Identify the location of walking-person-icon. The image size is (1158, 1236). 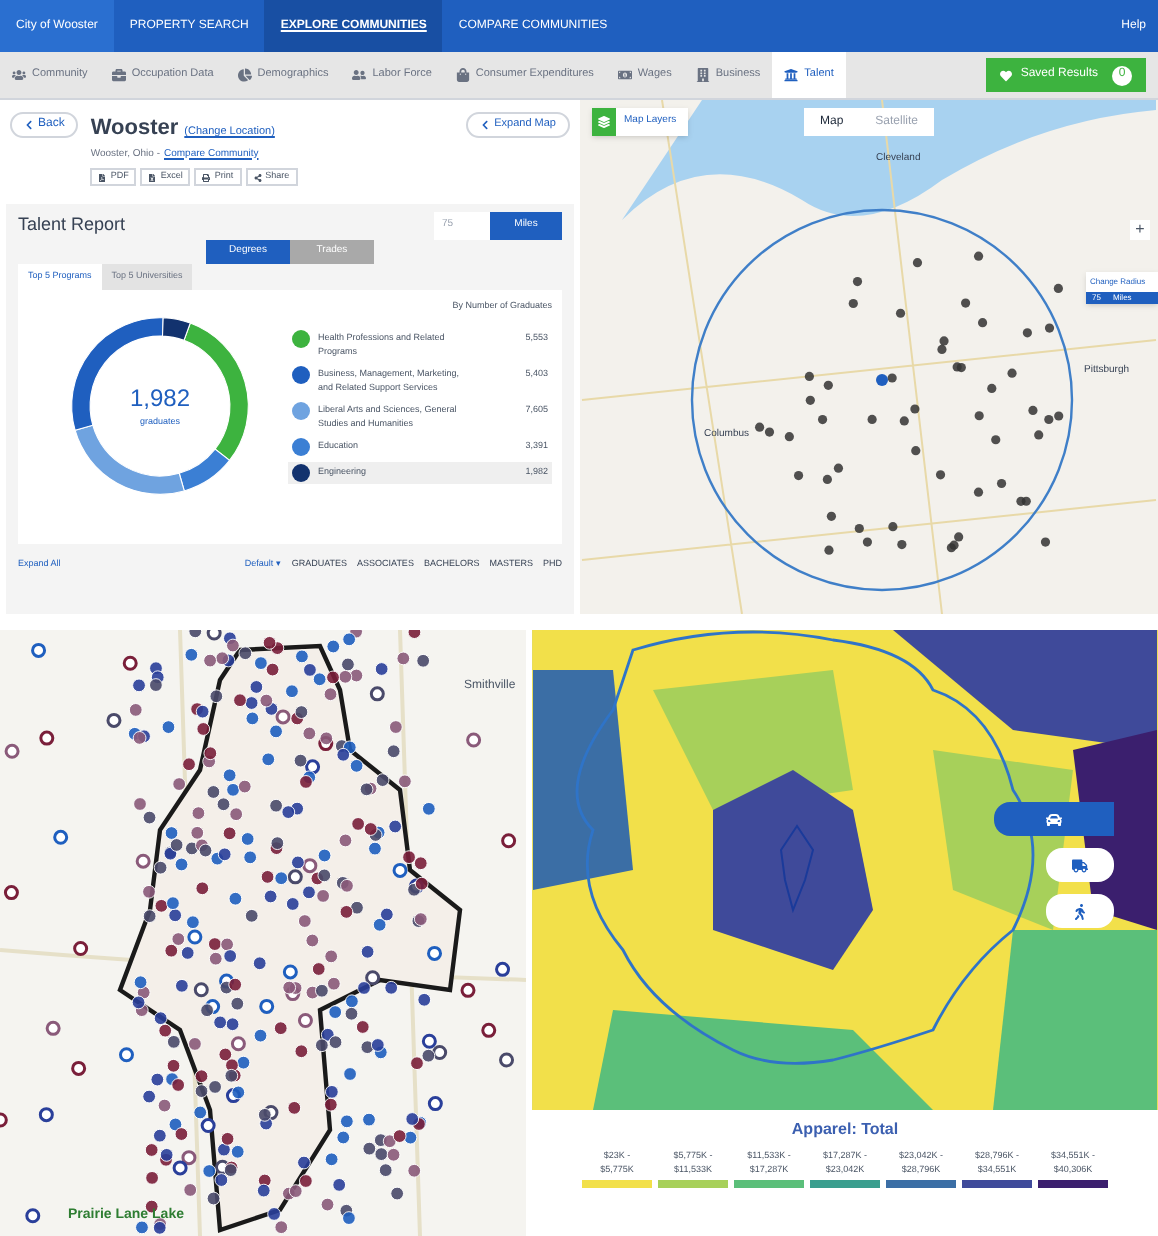
(1080, 911).